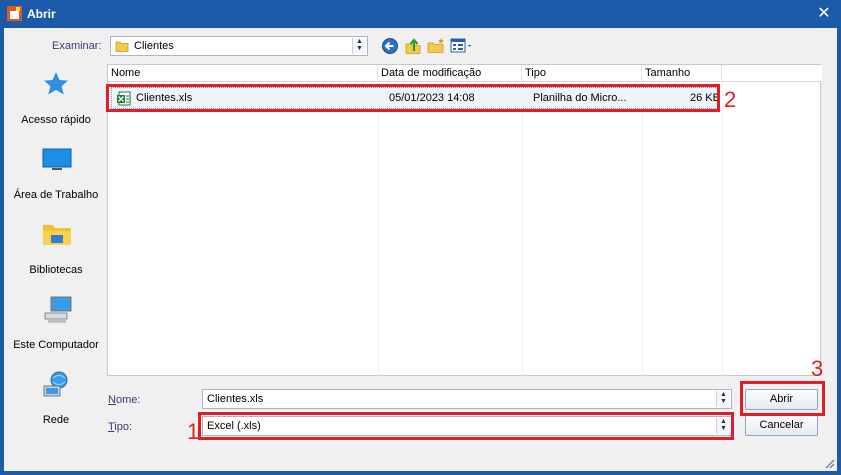 Image resolution: width=841 pixels, height=475 pixels. Describe the element at coordinates (56, 195) in the screenshot. I see `place-label: Área de Trabalho` at that location.